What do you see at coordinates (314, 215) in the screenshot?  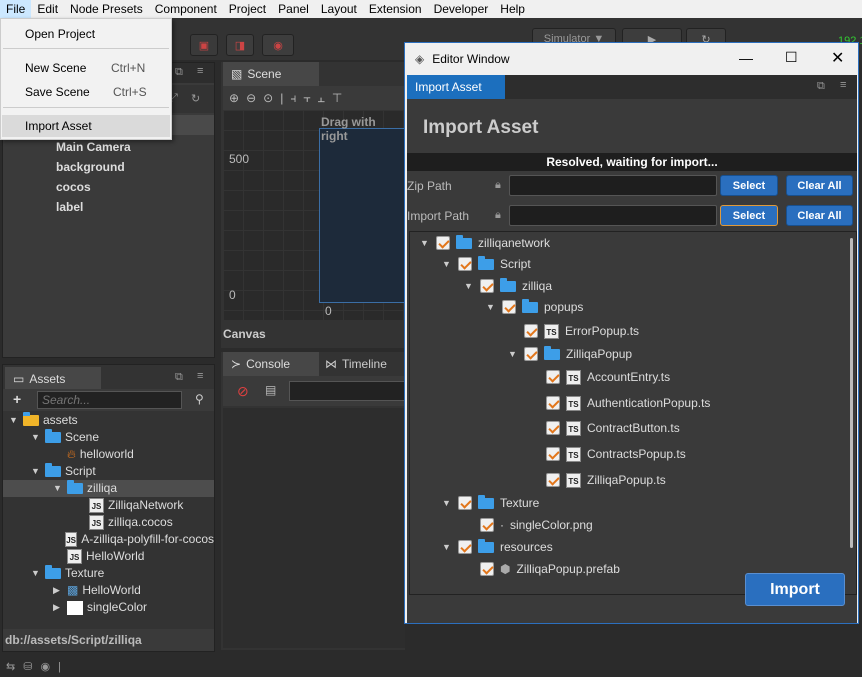 I see `scene-viewport: Drag with right 500 0 0` at bounding box center [314, 215].